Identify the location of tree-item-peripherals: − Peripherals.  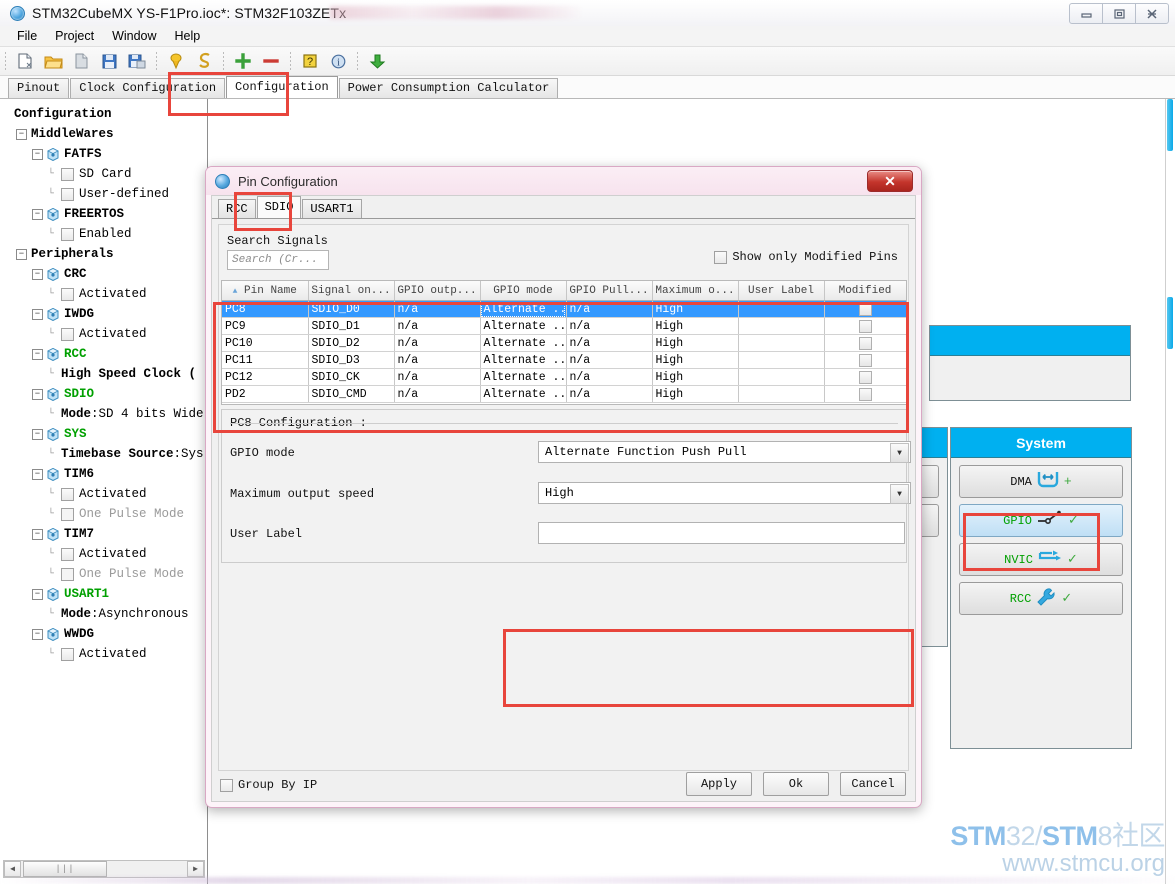
(106, 254).